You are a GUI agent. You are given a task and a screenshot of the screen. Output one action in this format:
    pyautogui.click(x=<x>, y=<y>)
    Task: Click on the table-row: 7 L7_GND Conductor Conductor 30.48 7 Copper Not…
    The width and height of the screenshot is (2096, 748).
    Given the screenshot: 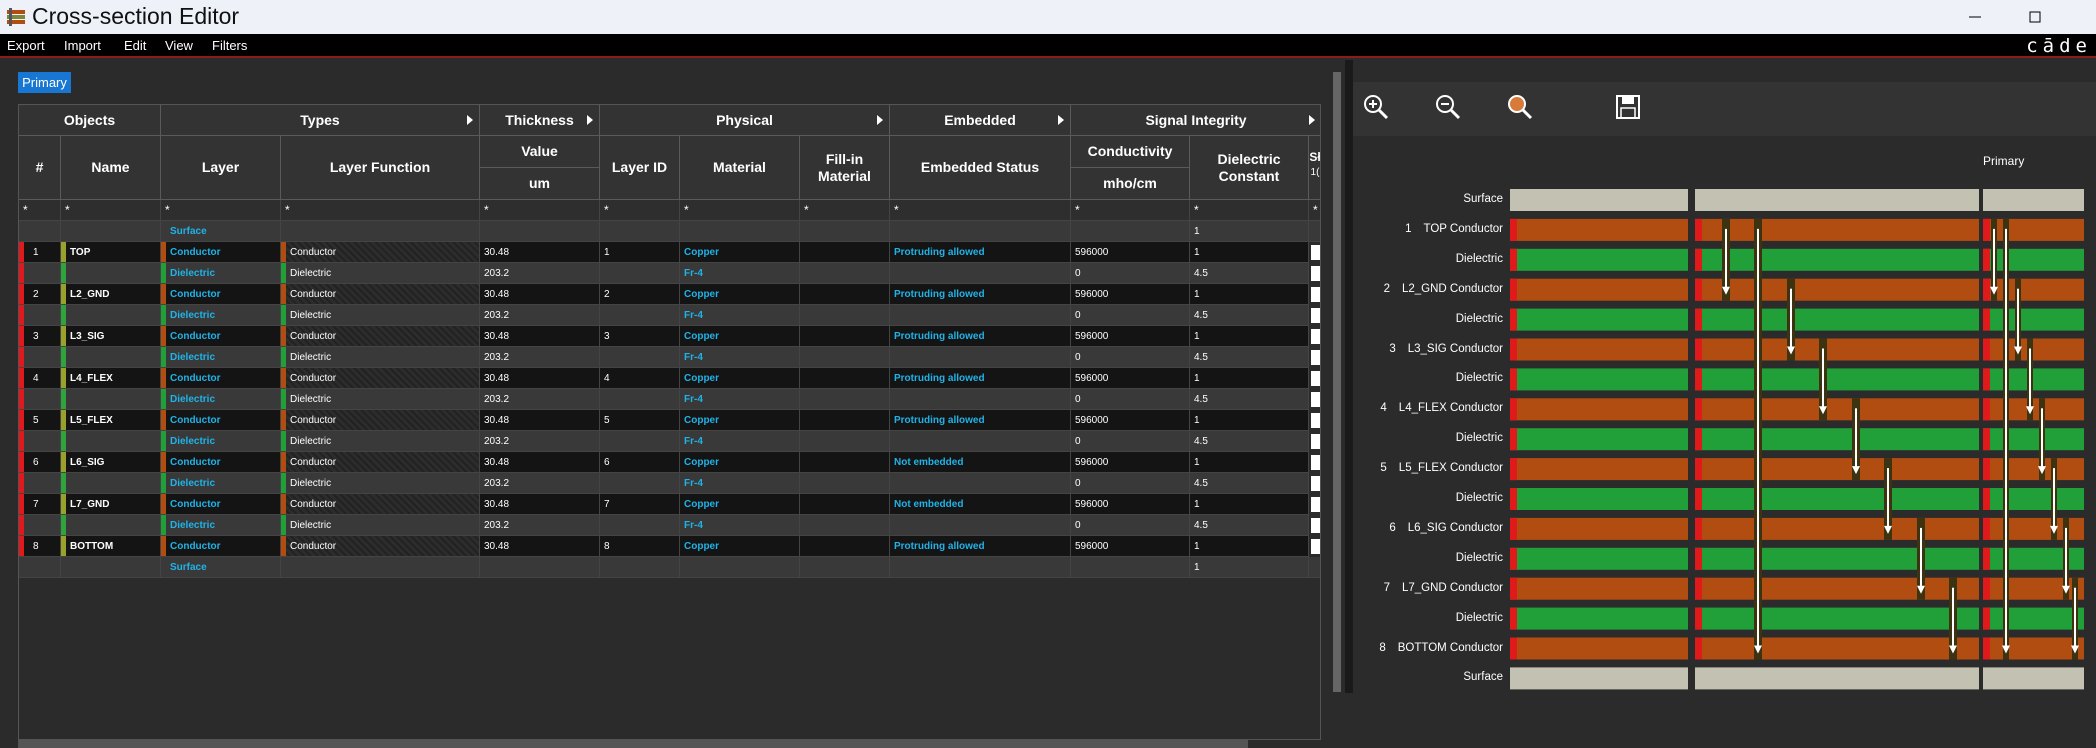 What is the action you would take?
    pyautogui.click(x=669, y=504)
    